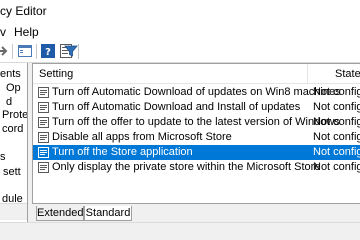 This screenshot has height=240, width=360. What do you see at coordinates (3, 32) in the screenshot?
I see `menu-view: v` at bounding box center [3, 32].